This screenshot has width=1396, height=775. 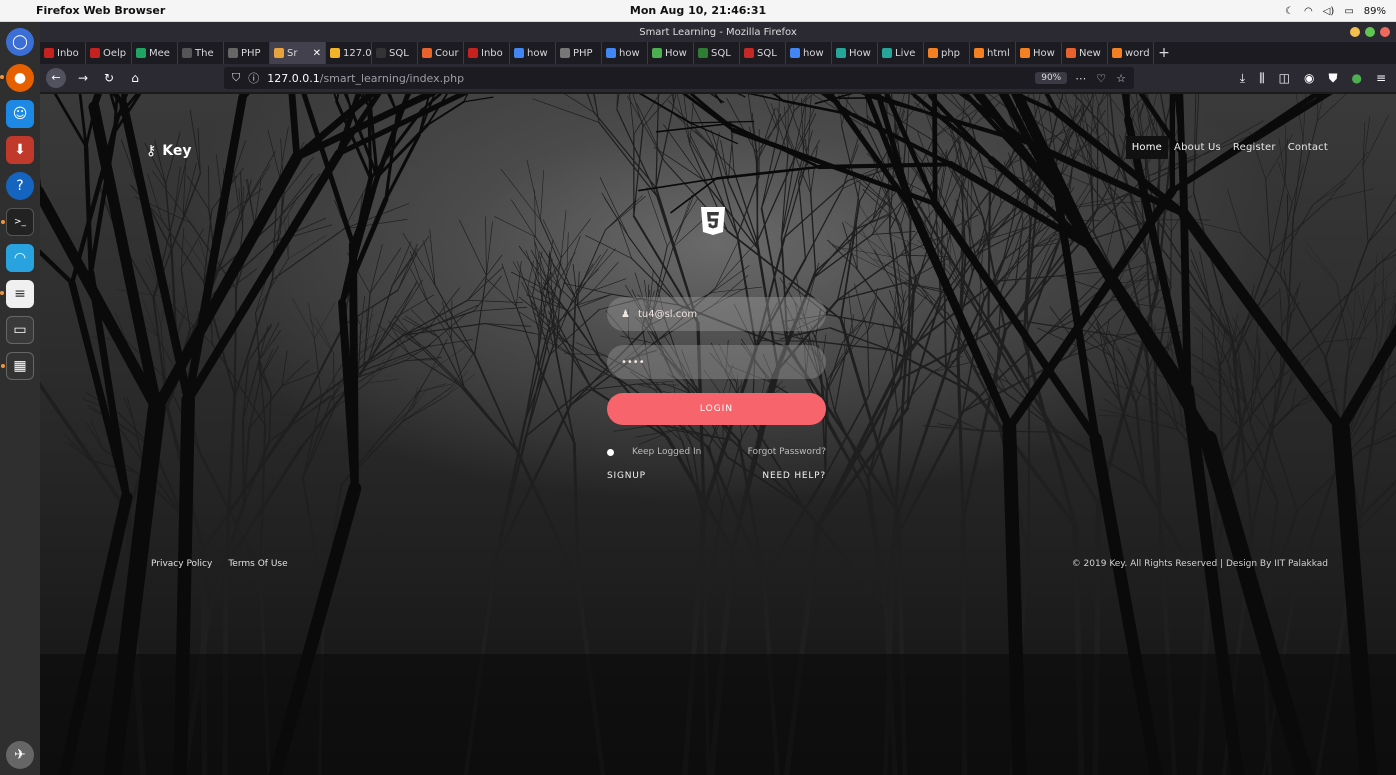 What do you see at coordinates (1308, 11) in the screenshot?
I see `wifi-icon: ◠` at bounding box center [1308, 11].